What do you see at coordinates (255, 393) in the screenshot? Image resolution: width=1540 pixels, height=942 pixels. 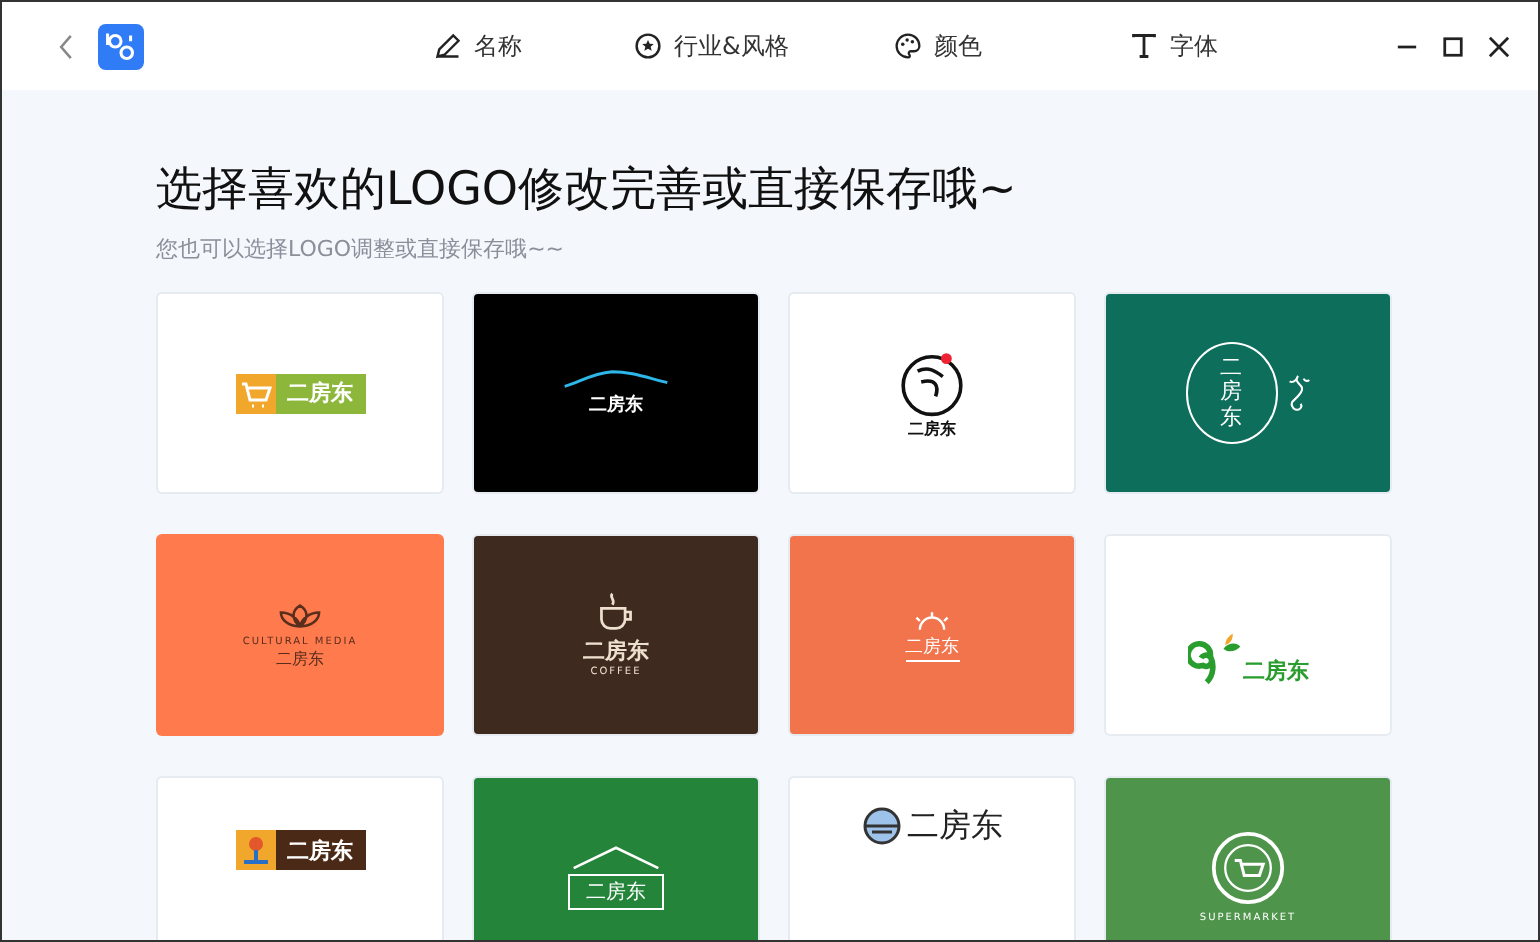 I see `shopping-cart-icon` at bounding box center [255, 393].